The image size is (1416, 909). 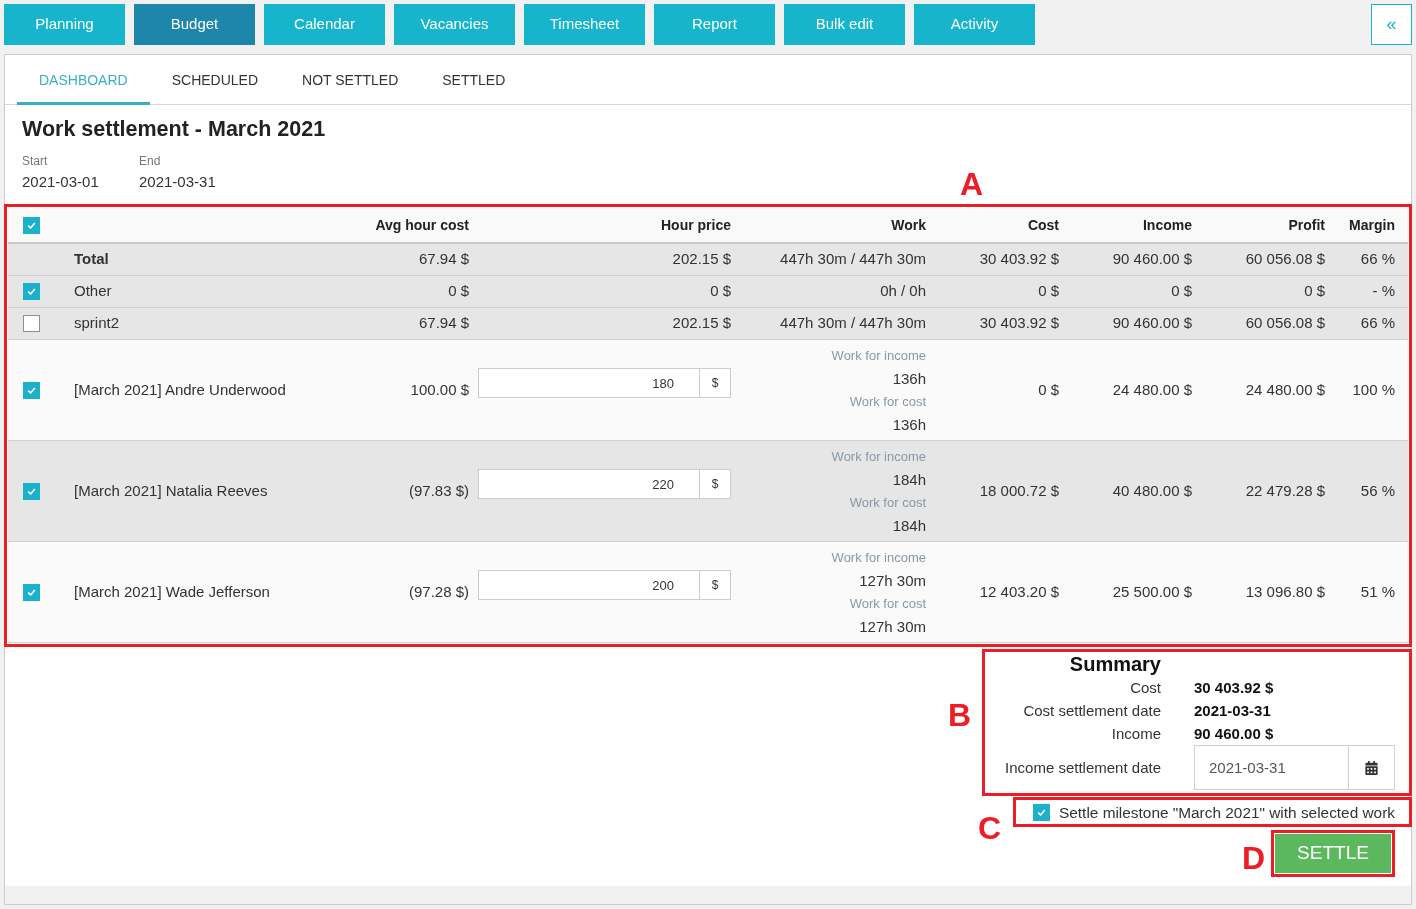 I want to click on field-value: 2021-03-31, so click(x=177, y=182).